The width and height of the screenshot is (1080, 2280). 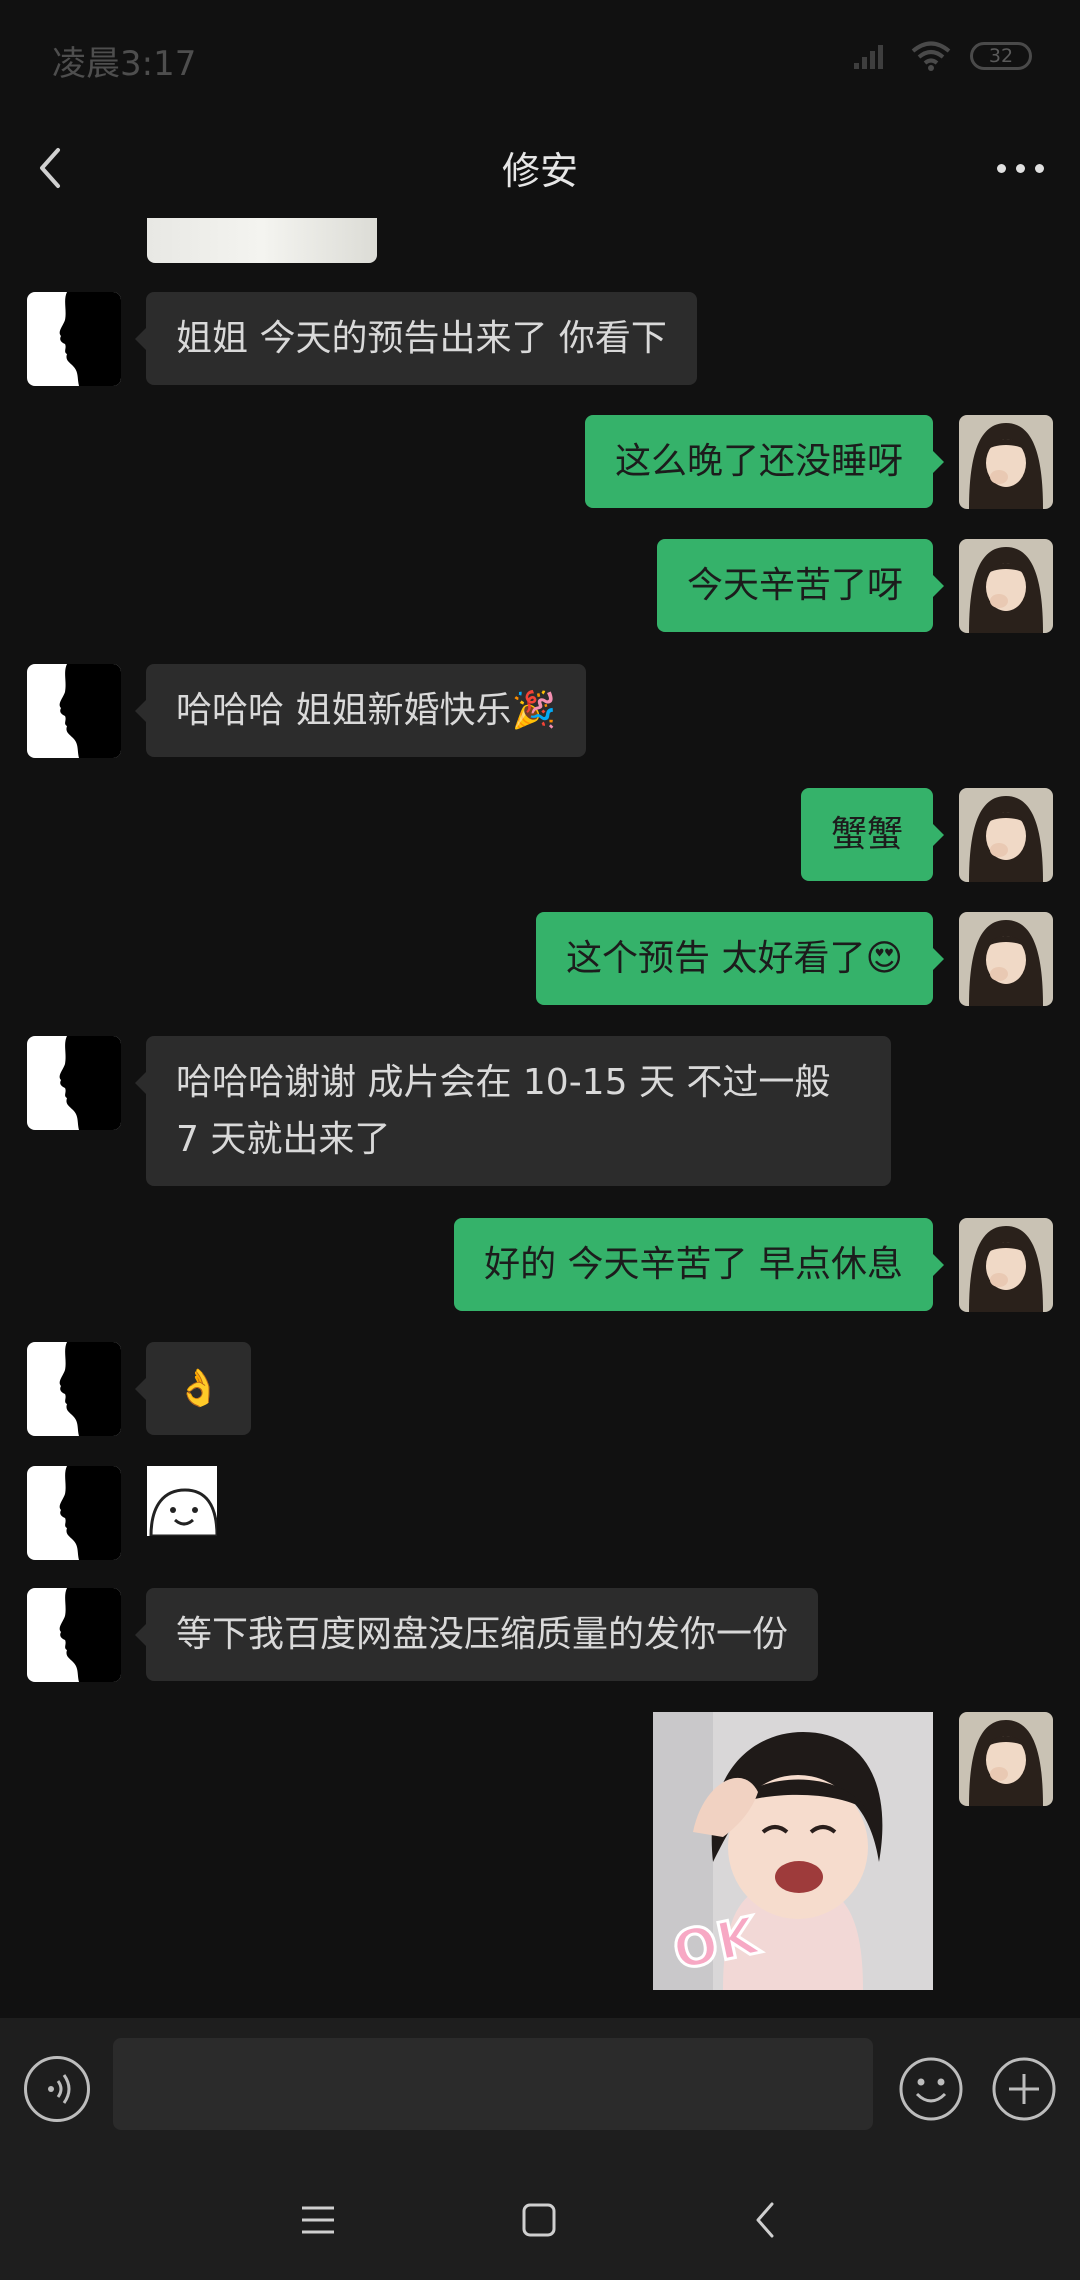 What do you see at coordinates (1024, 2089) in the screenshot?
I see `plus-icon` at bounding box center [1024, 2089].